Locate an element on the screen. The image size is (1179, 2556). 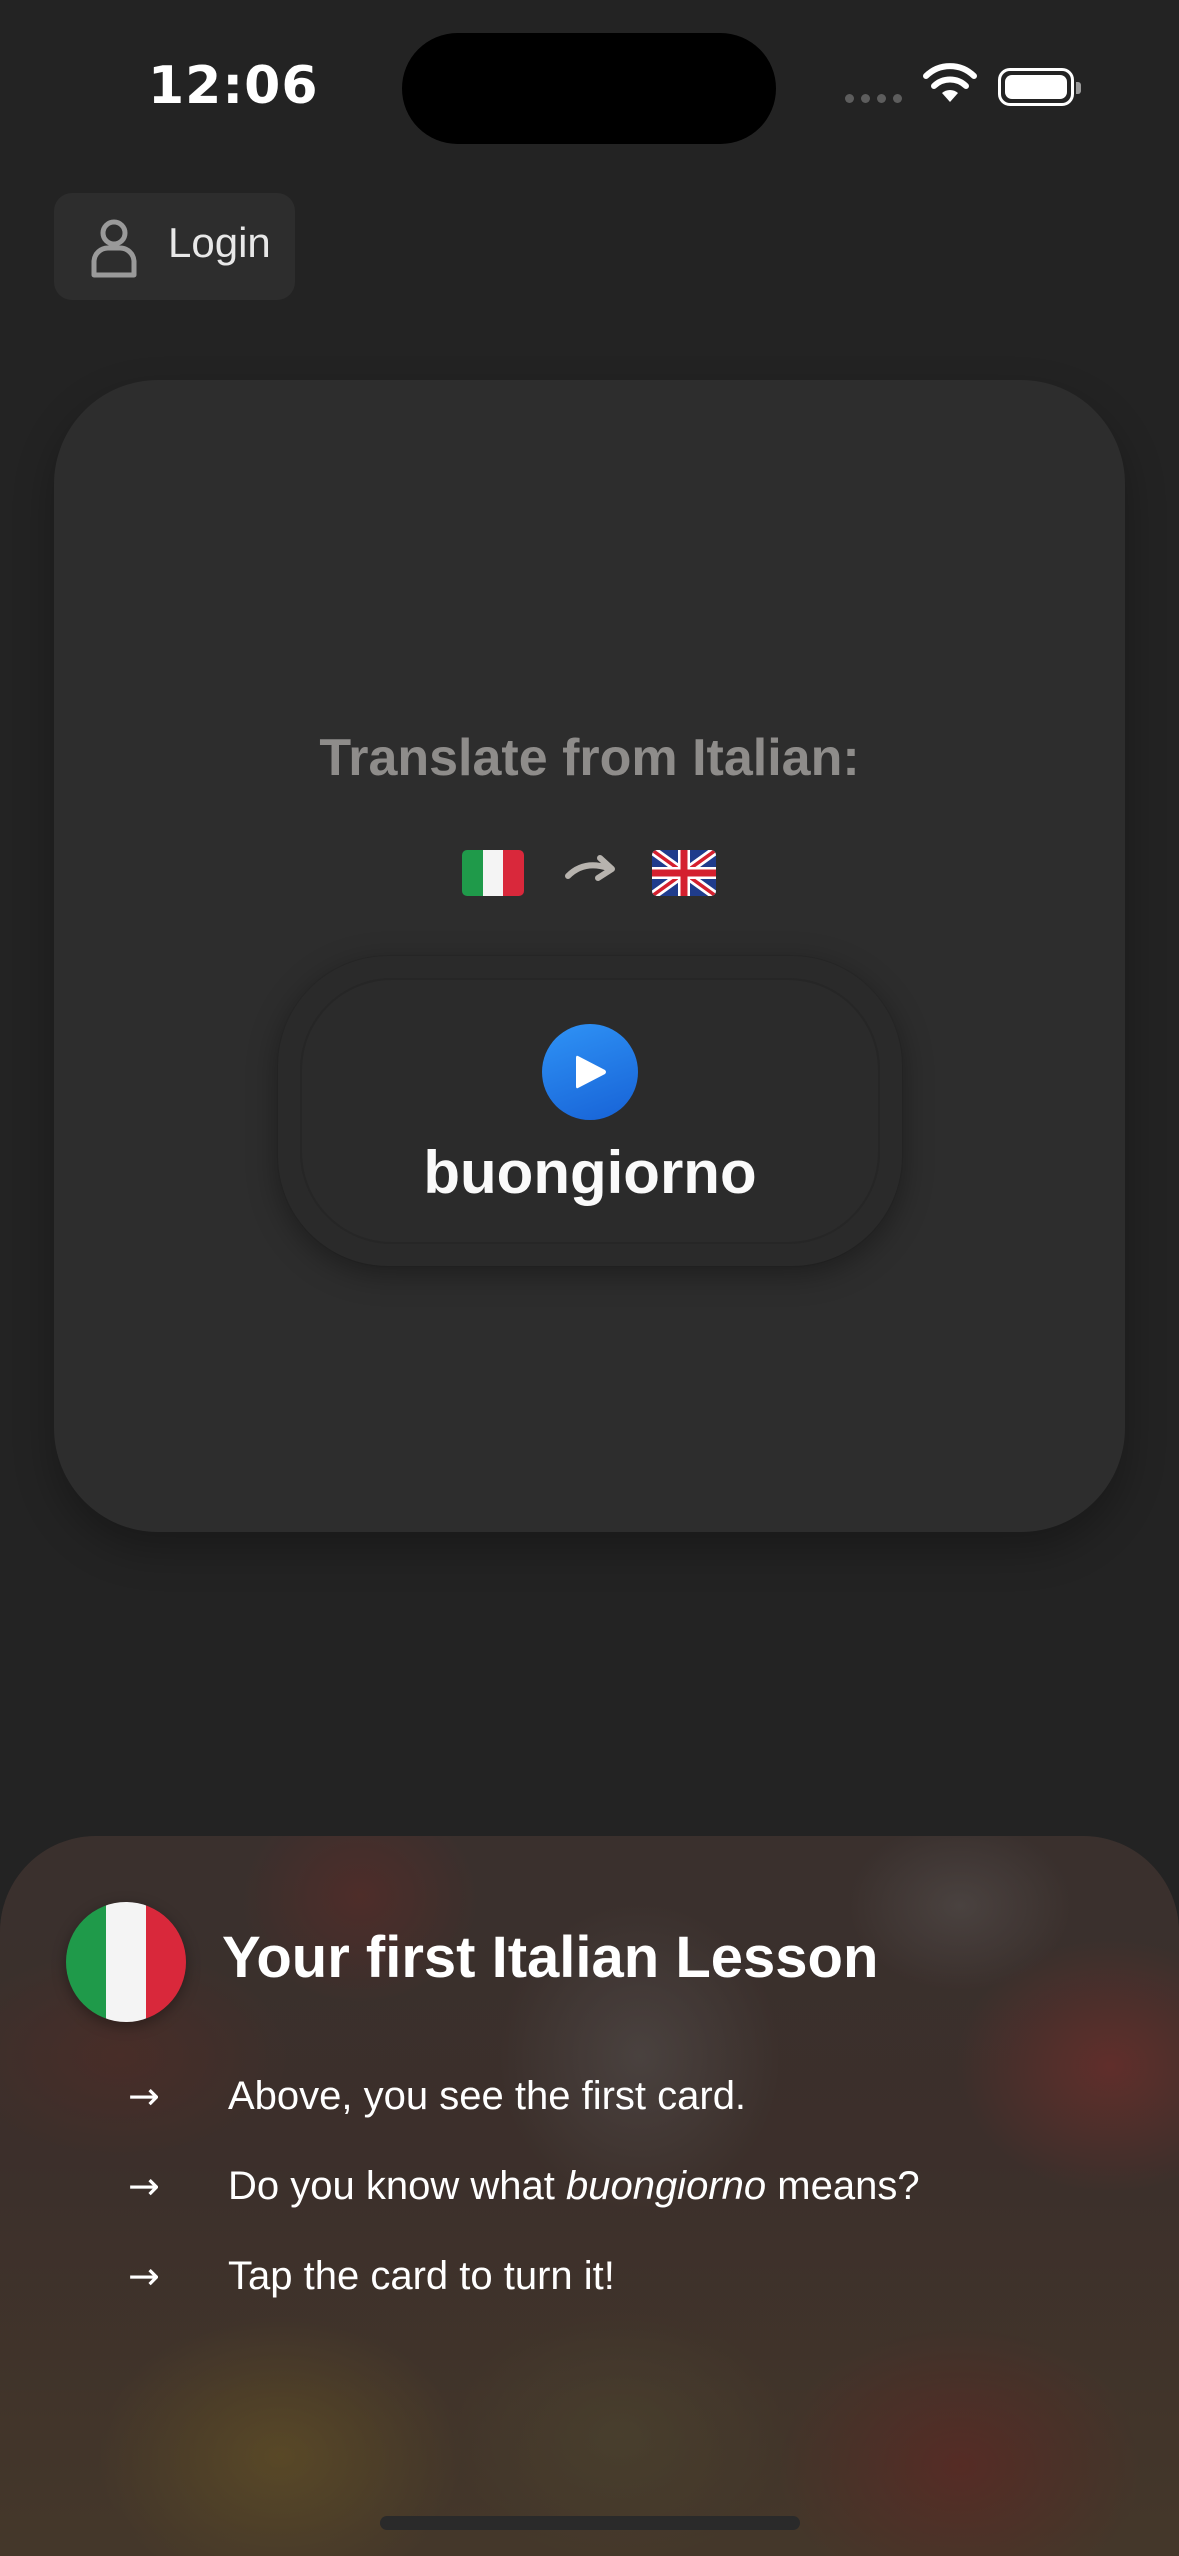
lesson-bullet: → Above, you see the first card. is located at coordinates (589, 2098).